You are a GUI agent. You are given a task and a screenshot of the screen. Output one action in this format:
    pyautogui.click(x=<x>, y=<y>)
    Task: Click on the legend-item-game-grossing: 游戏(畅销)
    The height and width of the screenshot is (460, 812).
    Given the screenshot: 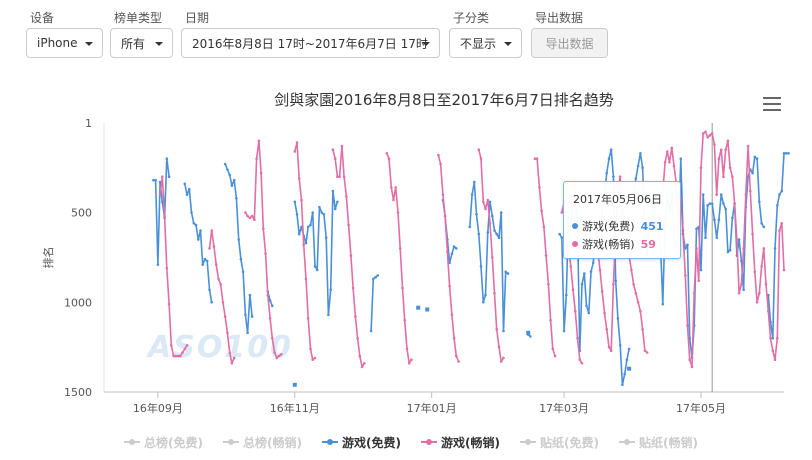 What is the action you would take?
    pyautogui.click(x=460, y=442)
    